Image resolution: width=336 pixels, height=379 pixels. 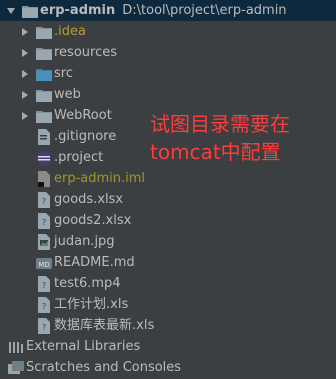 What do you see at coordinates (79, 157) in the screenshot?
I see `tree-item-label: .project` at bounding box center [79, 157].